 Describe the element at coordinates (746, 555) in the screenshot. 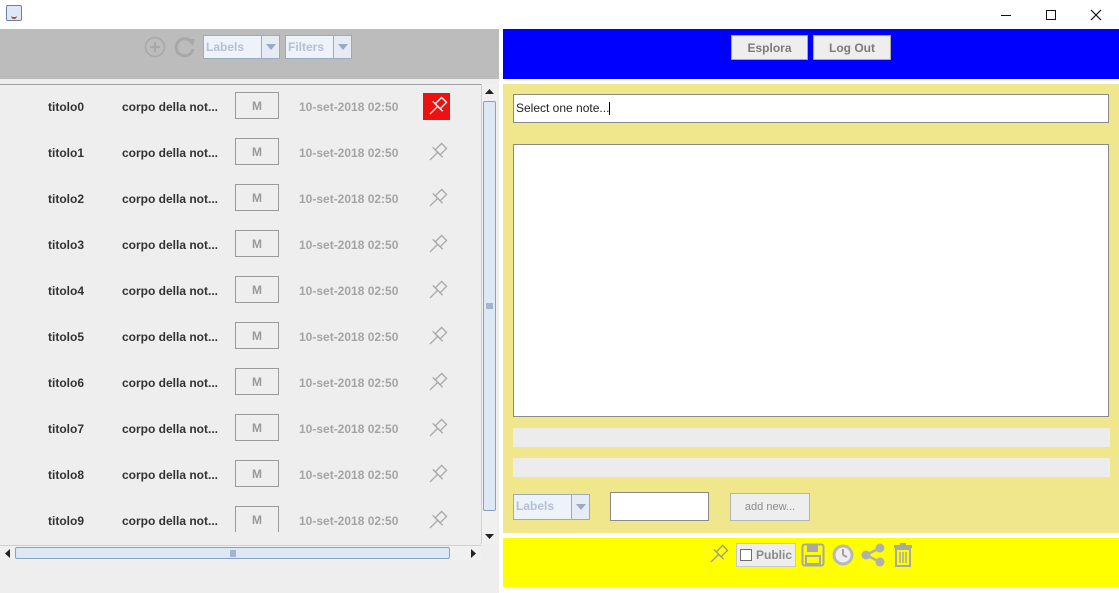

I see `checkbox-box` at that location.